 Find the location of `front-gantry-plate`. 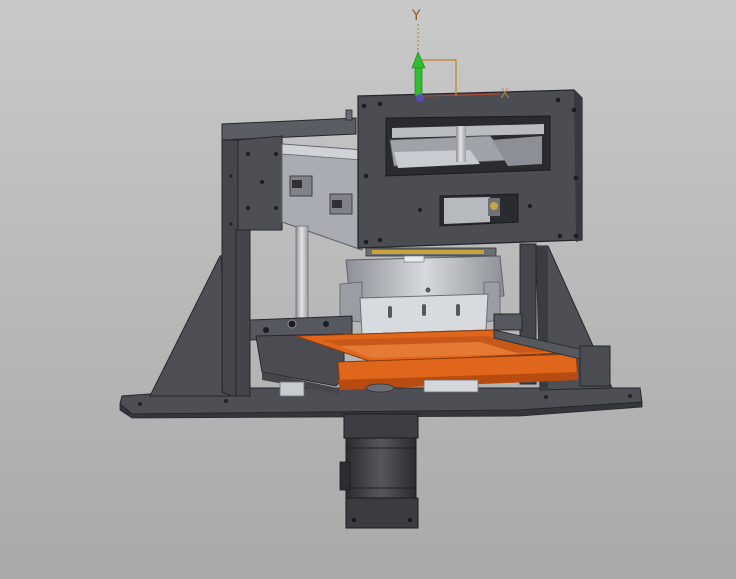

front-gantry-plate is located at coordinates (470, 169).